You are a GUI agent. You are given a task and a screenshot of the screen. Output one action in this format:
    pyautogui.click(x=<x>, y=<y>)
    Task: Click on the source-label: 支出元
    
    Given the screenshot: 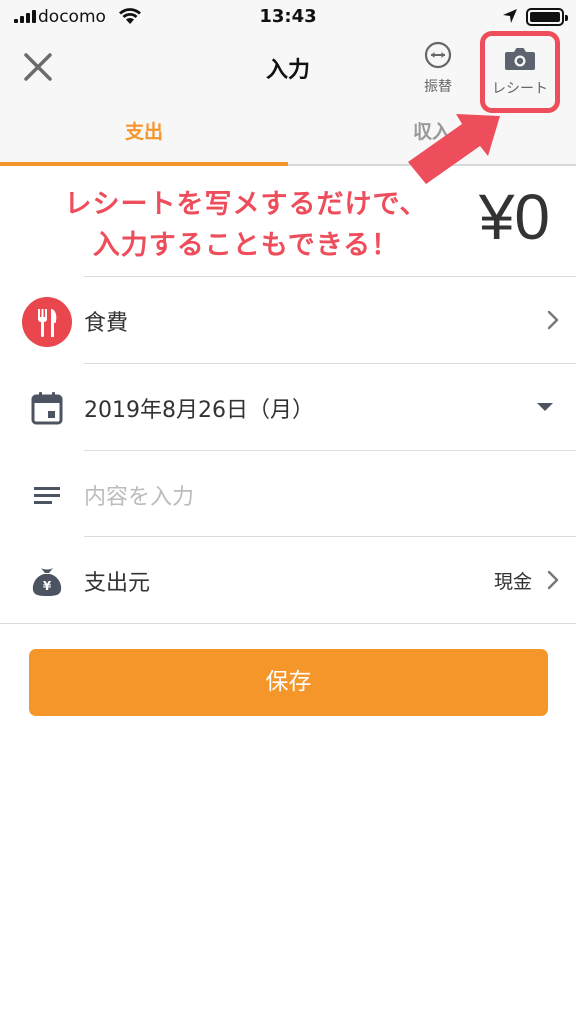 What is the action you would take?
    pyautogui.click(x=117, y=583)
    